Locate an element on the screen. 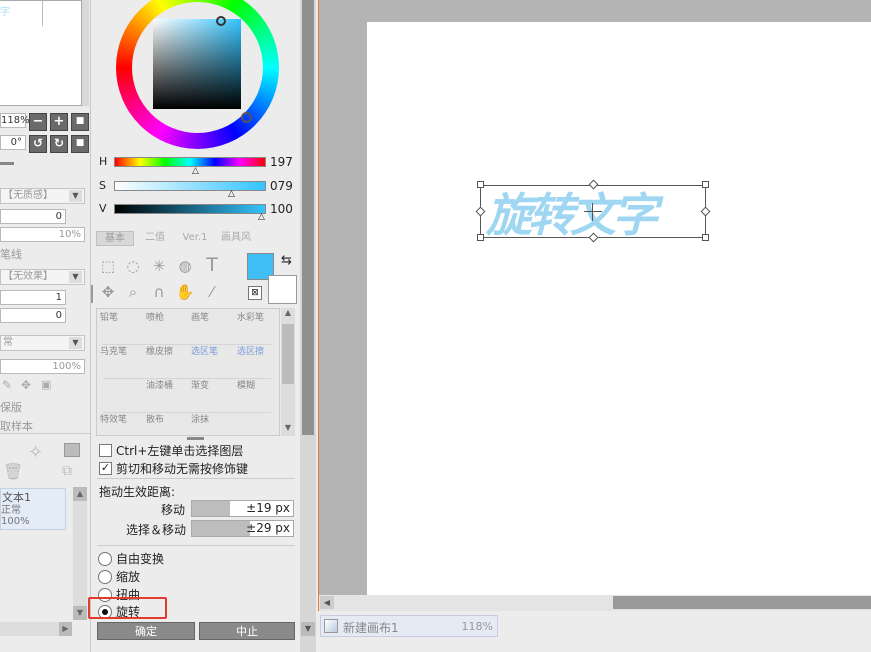 This screenshot has width=871, height=652. handle-top-left is located at coordinates (480, 184).